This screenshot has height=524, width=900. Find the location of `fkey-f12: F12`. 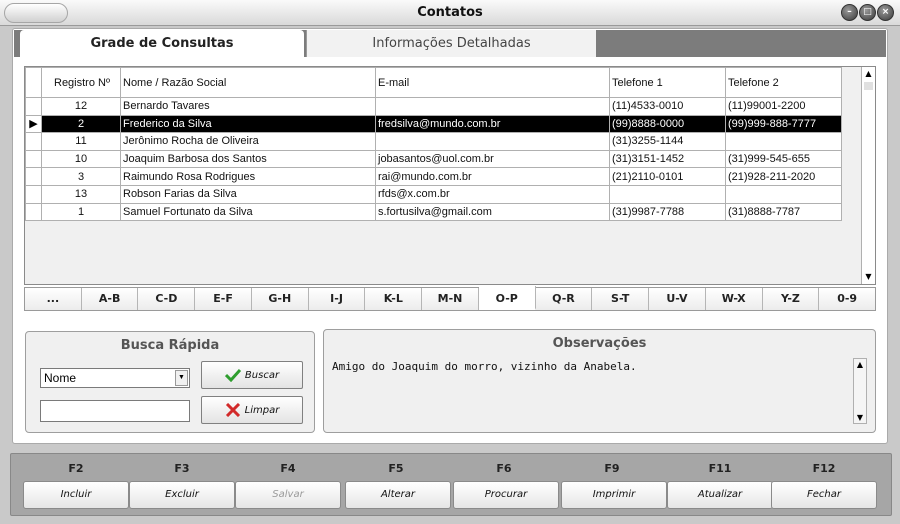

fkey-f12: F12 is located at coordinates (824, 468).